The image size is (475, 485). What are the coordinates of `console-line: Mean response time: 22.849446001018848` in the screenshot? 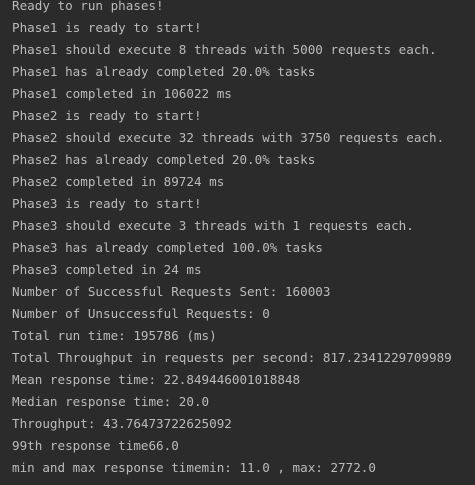 It's located at (156, 379).